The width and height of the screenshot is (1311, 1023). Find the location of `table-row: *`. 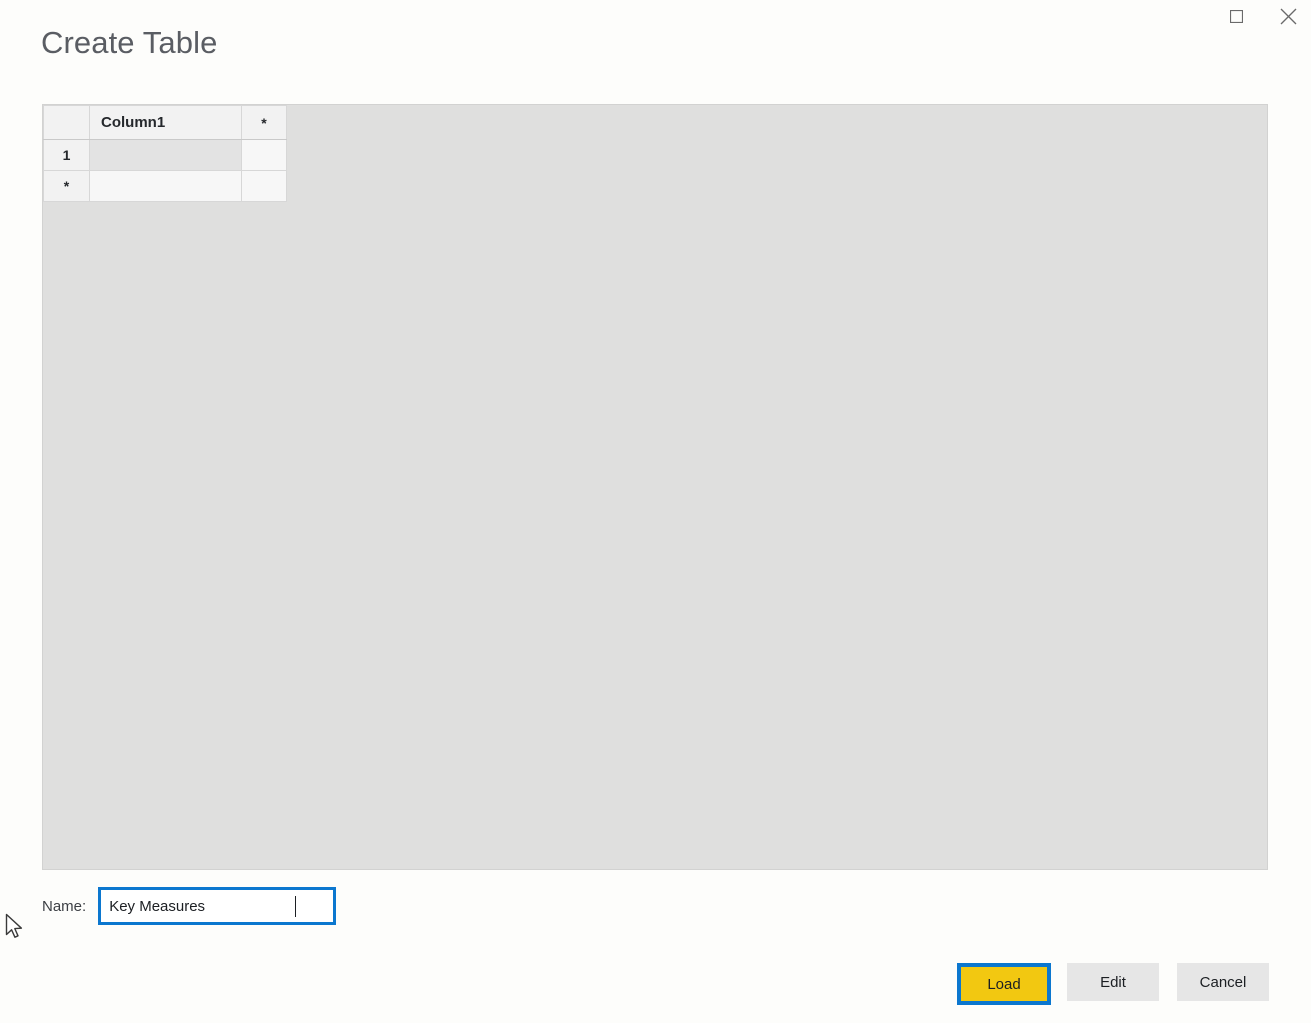

table-row: * is located at coordinates (165, 186).